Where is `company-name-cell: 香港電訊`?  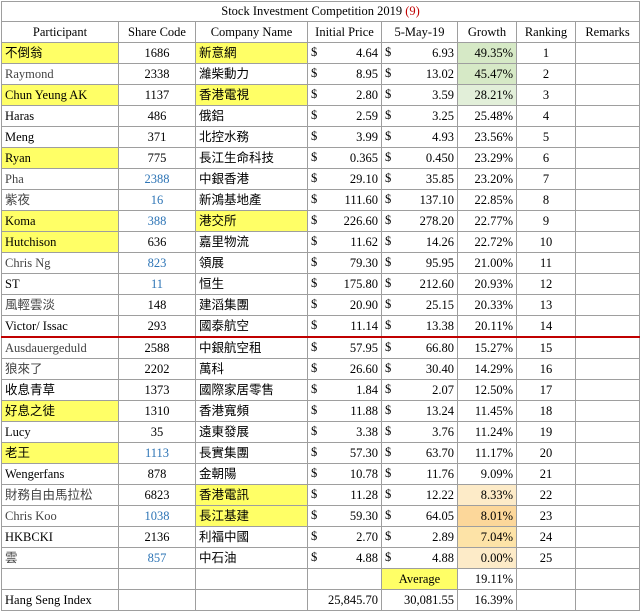 company-name-cell: 香港電訊 is located at coordinates (251, 495).